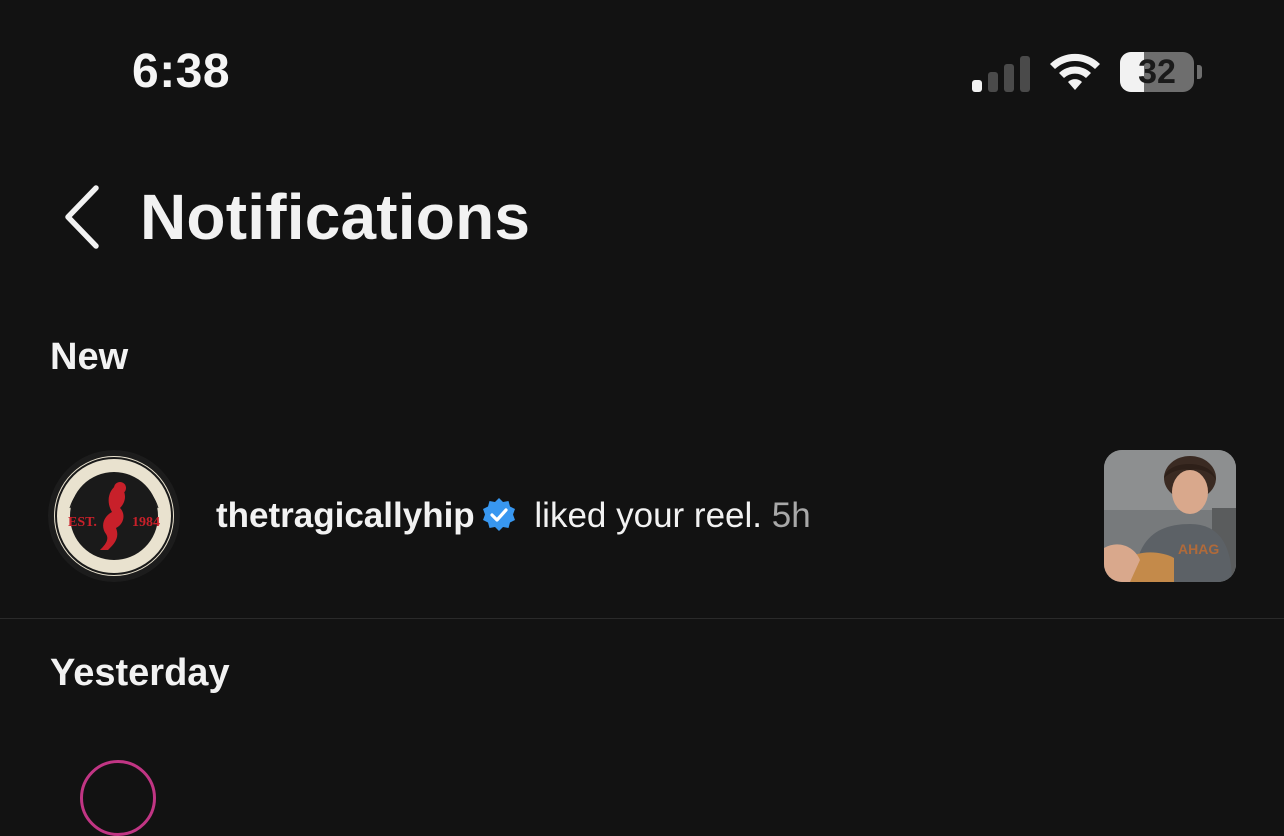  What do you see at coordinates (181, 71) in the screenshot?
I see `status-time: 6:38` at bounding box center [181, 71].